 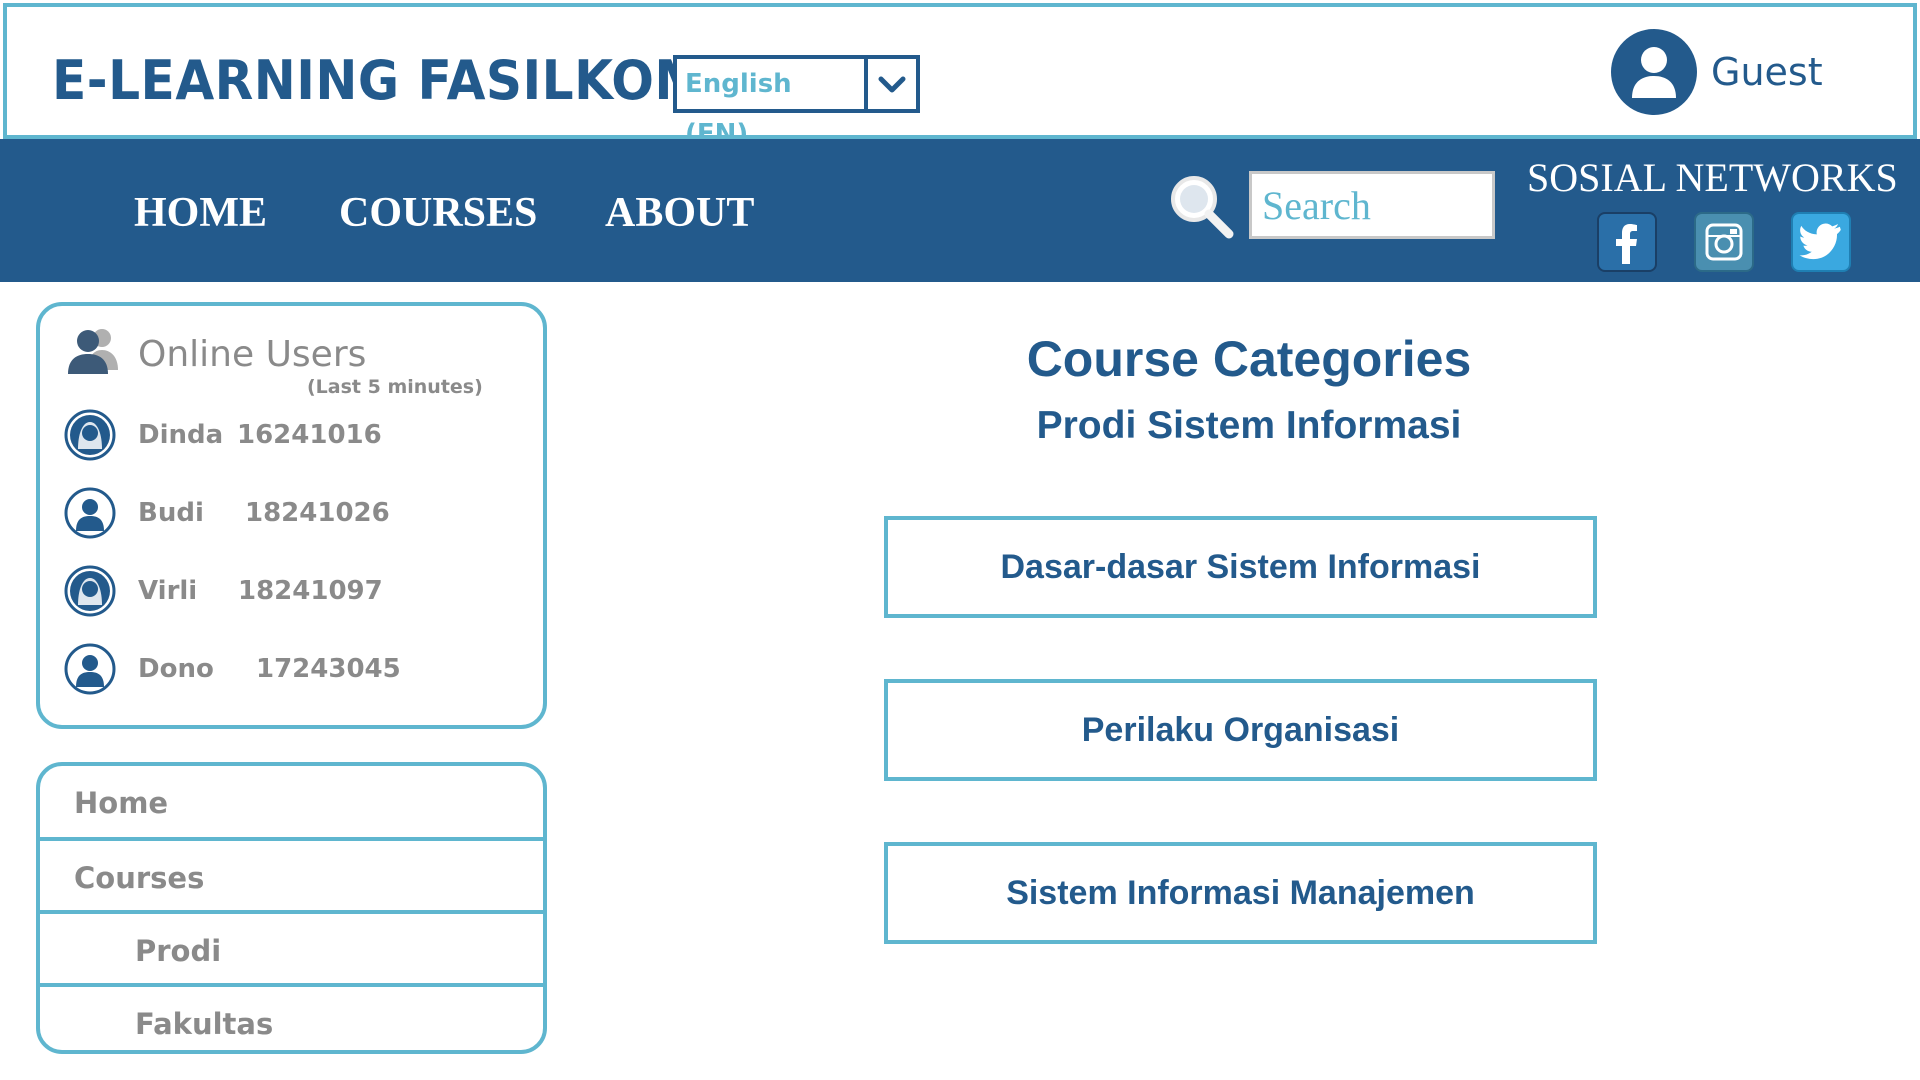 What do you see at coordinates (679, 213) in the screenshot?
I see `nav-about: ABOUT` at bounding box center [679, 213].